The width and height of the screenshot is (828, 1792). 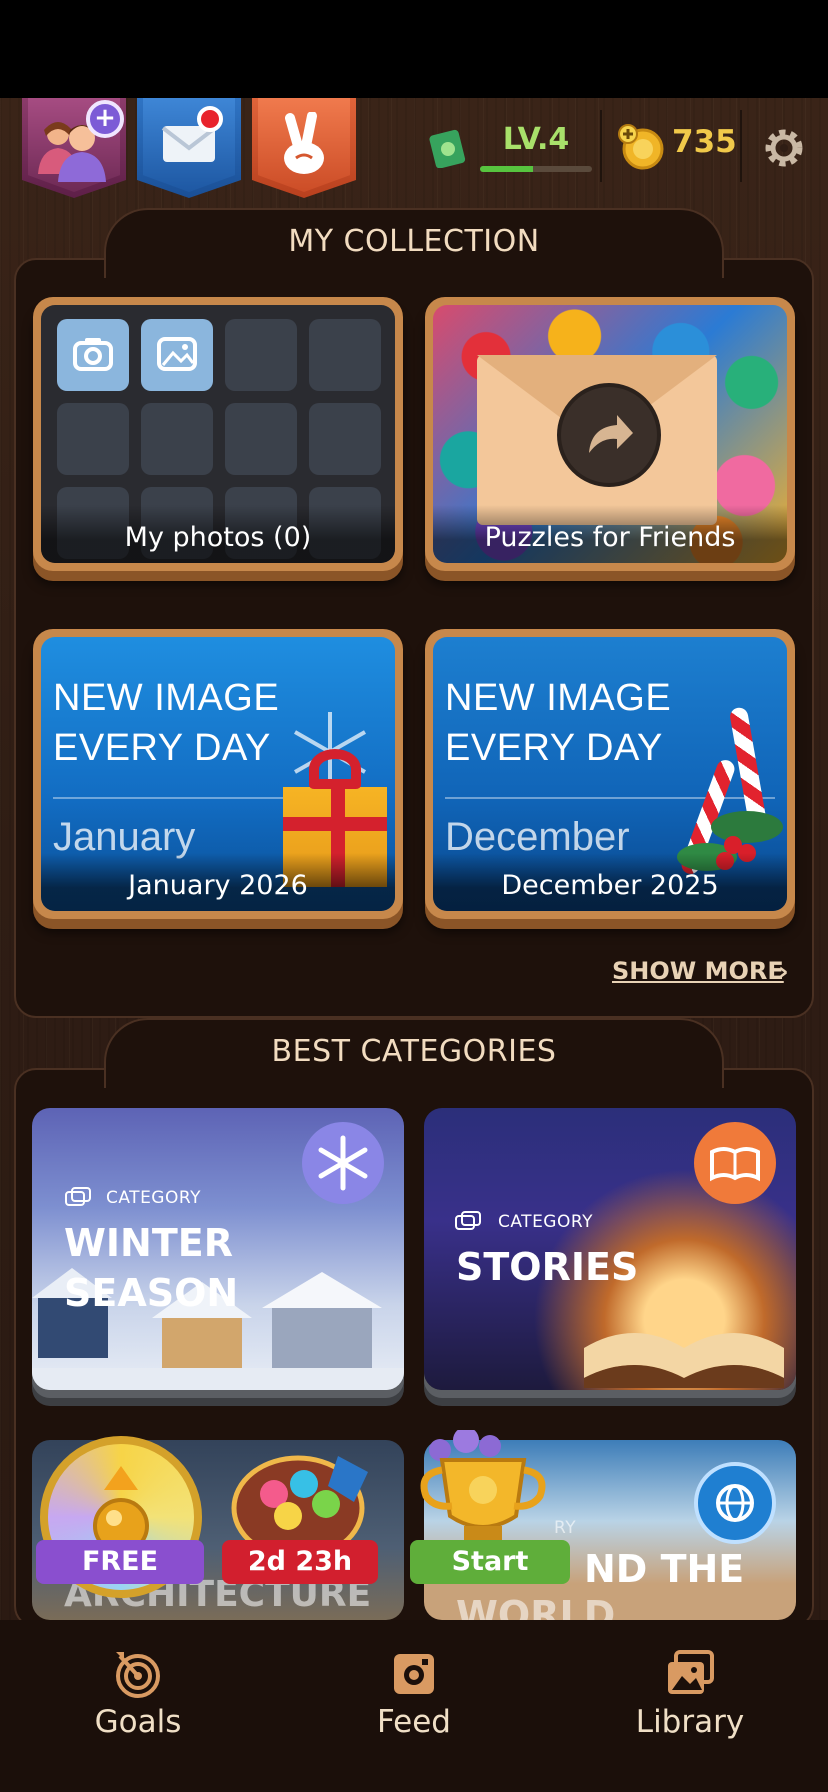 I want to click on globe-badge, so click(x=735, y=1503).